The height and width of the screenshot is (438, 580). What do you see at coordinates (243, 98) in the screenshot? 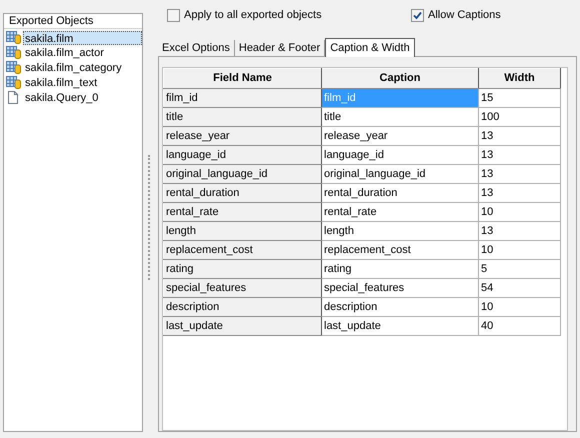
I see `field-name-cell: film_id` at bounding box center [243, 98].